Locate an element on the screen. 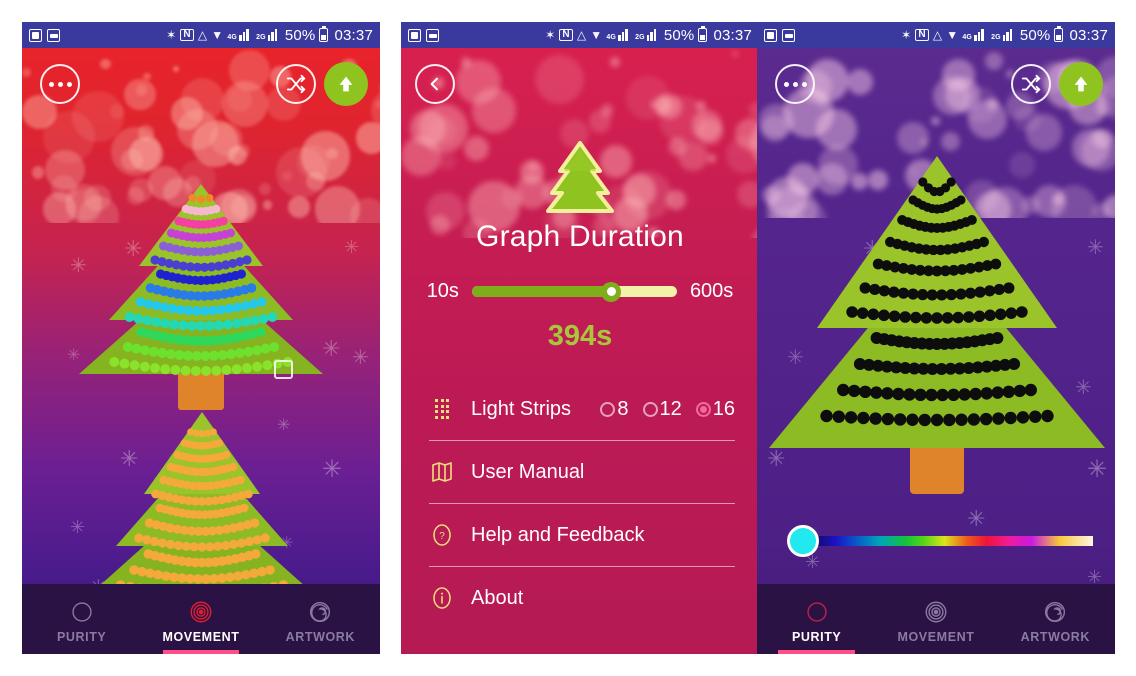  duration-slider is located at coordinates (574, 291).